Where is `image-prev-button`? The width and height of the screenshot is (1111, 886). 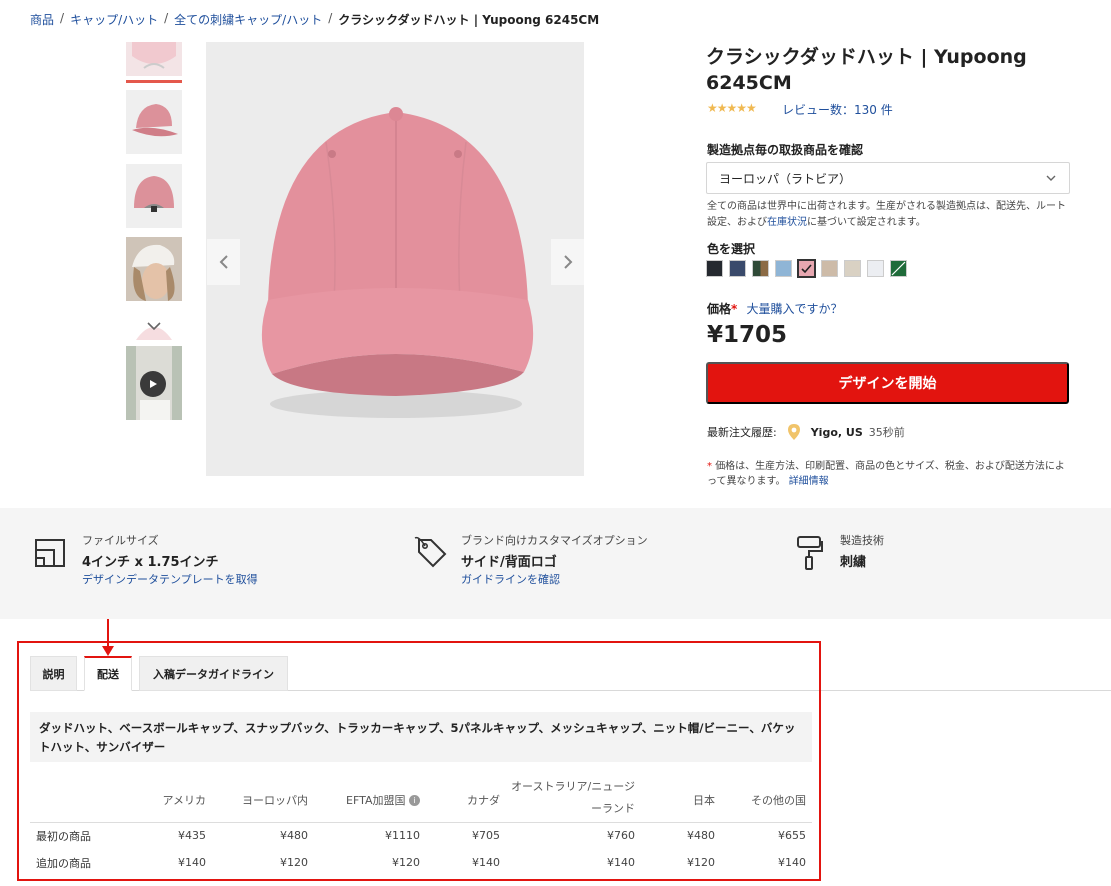 image-prev-button is located at coordinates (223, 262).